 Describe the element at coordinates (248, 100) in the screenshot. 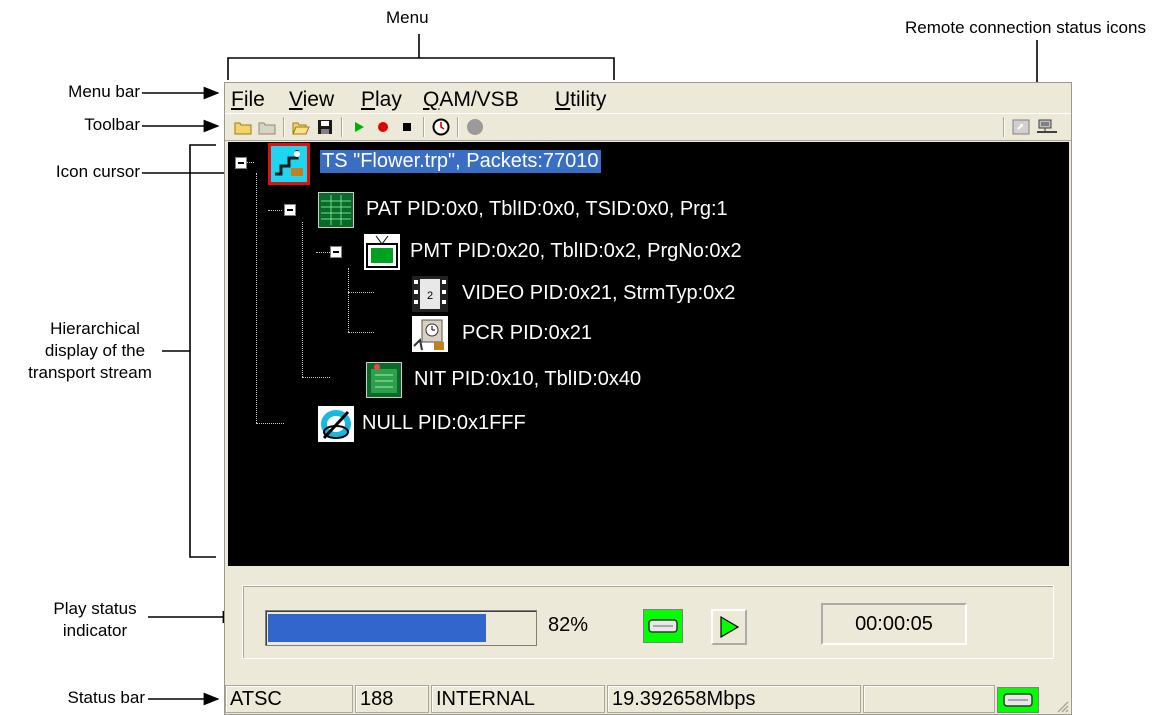

I see `menu-file: File` at that location.